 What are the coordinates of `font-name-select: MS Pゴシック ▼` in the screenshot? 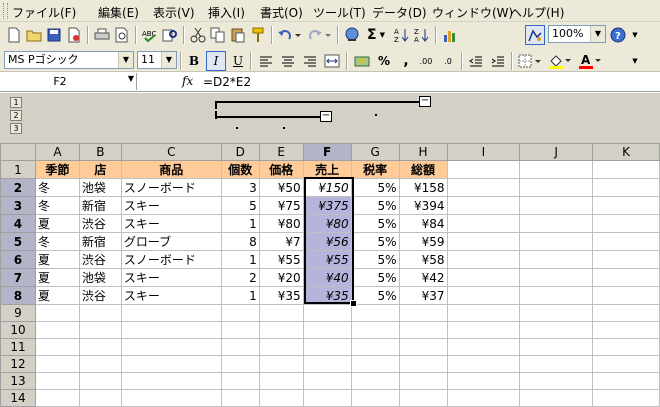 It's located at (69, 60).